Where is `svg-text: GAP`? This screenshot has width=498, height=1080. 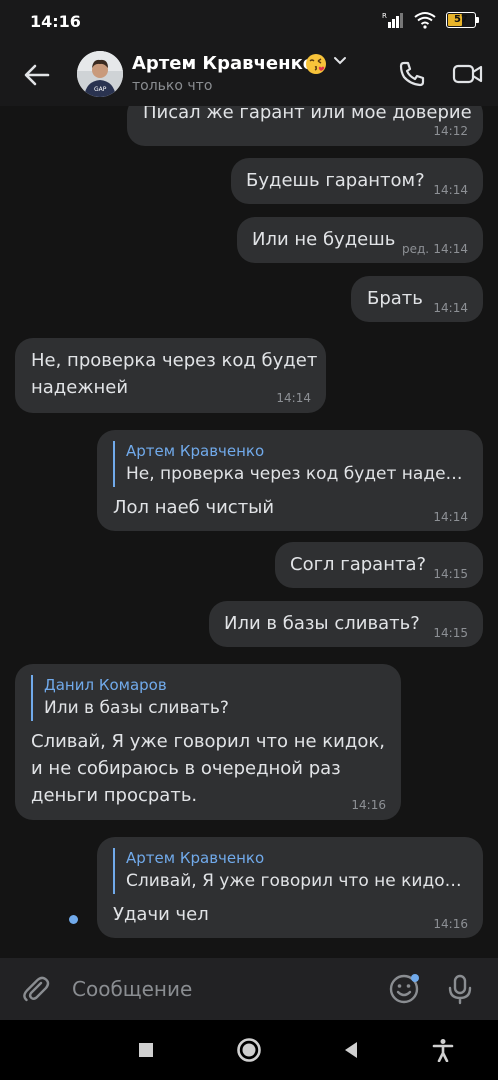
svg-text: GAP is located at coordinates (100, 89).